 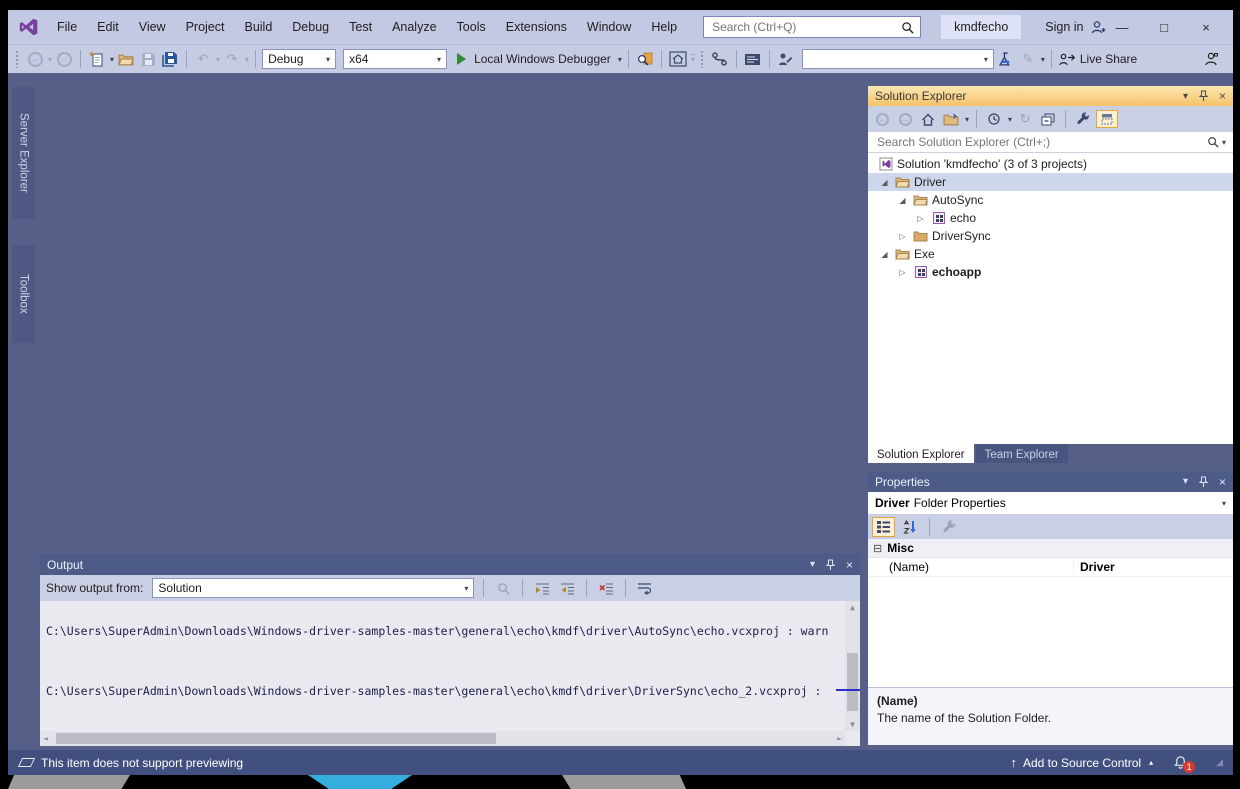 What do you see at coordinates (23, 153) in the screenshot?
I see `tab-server-explorer: Server Explorer` at bounding box center [23, 153].